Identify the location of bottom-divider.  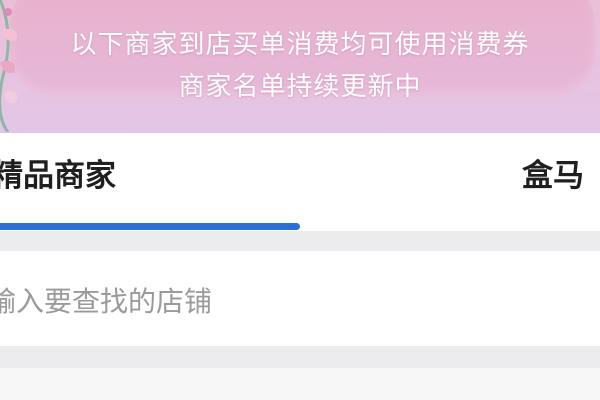
(300, 357).